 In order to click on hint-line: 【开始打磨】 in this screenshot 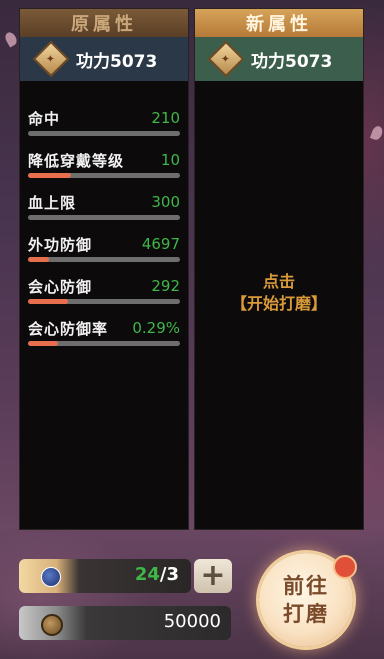, I will do `click(278, 303)`.